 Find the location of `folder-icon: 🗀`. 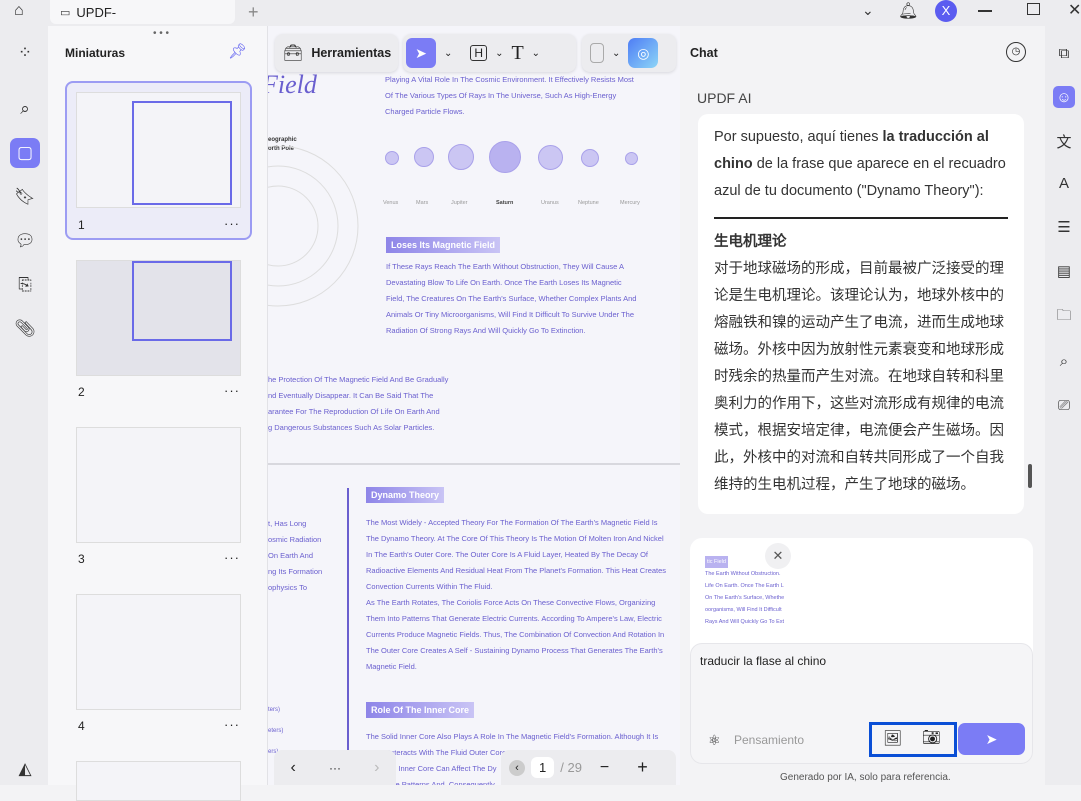

folder-icon: 🗀 is located at coordinates (1064, 317).